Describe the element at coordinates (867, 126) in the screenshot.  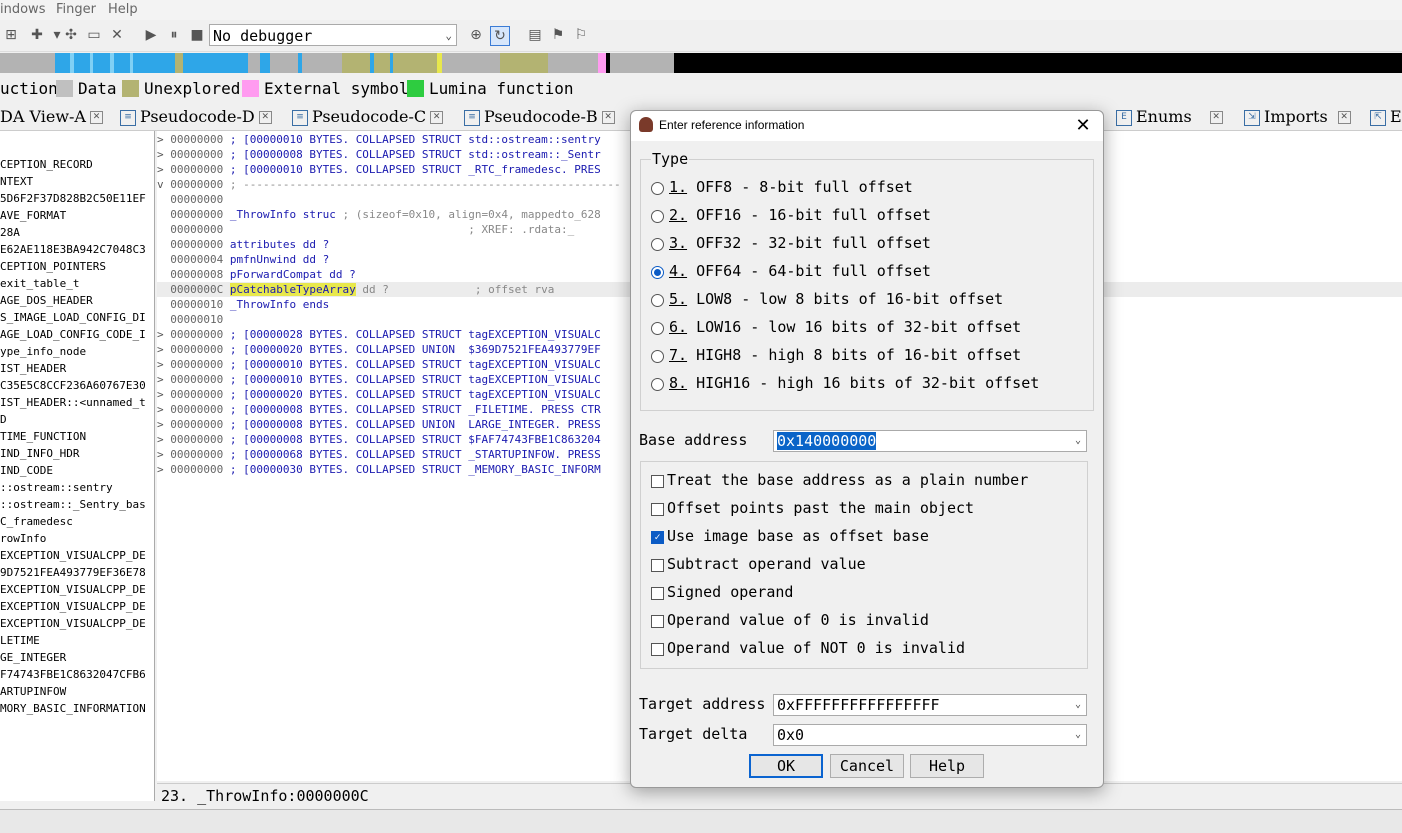
I see `dialog-titlebar: Enter reference information ✕` at that location.